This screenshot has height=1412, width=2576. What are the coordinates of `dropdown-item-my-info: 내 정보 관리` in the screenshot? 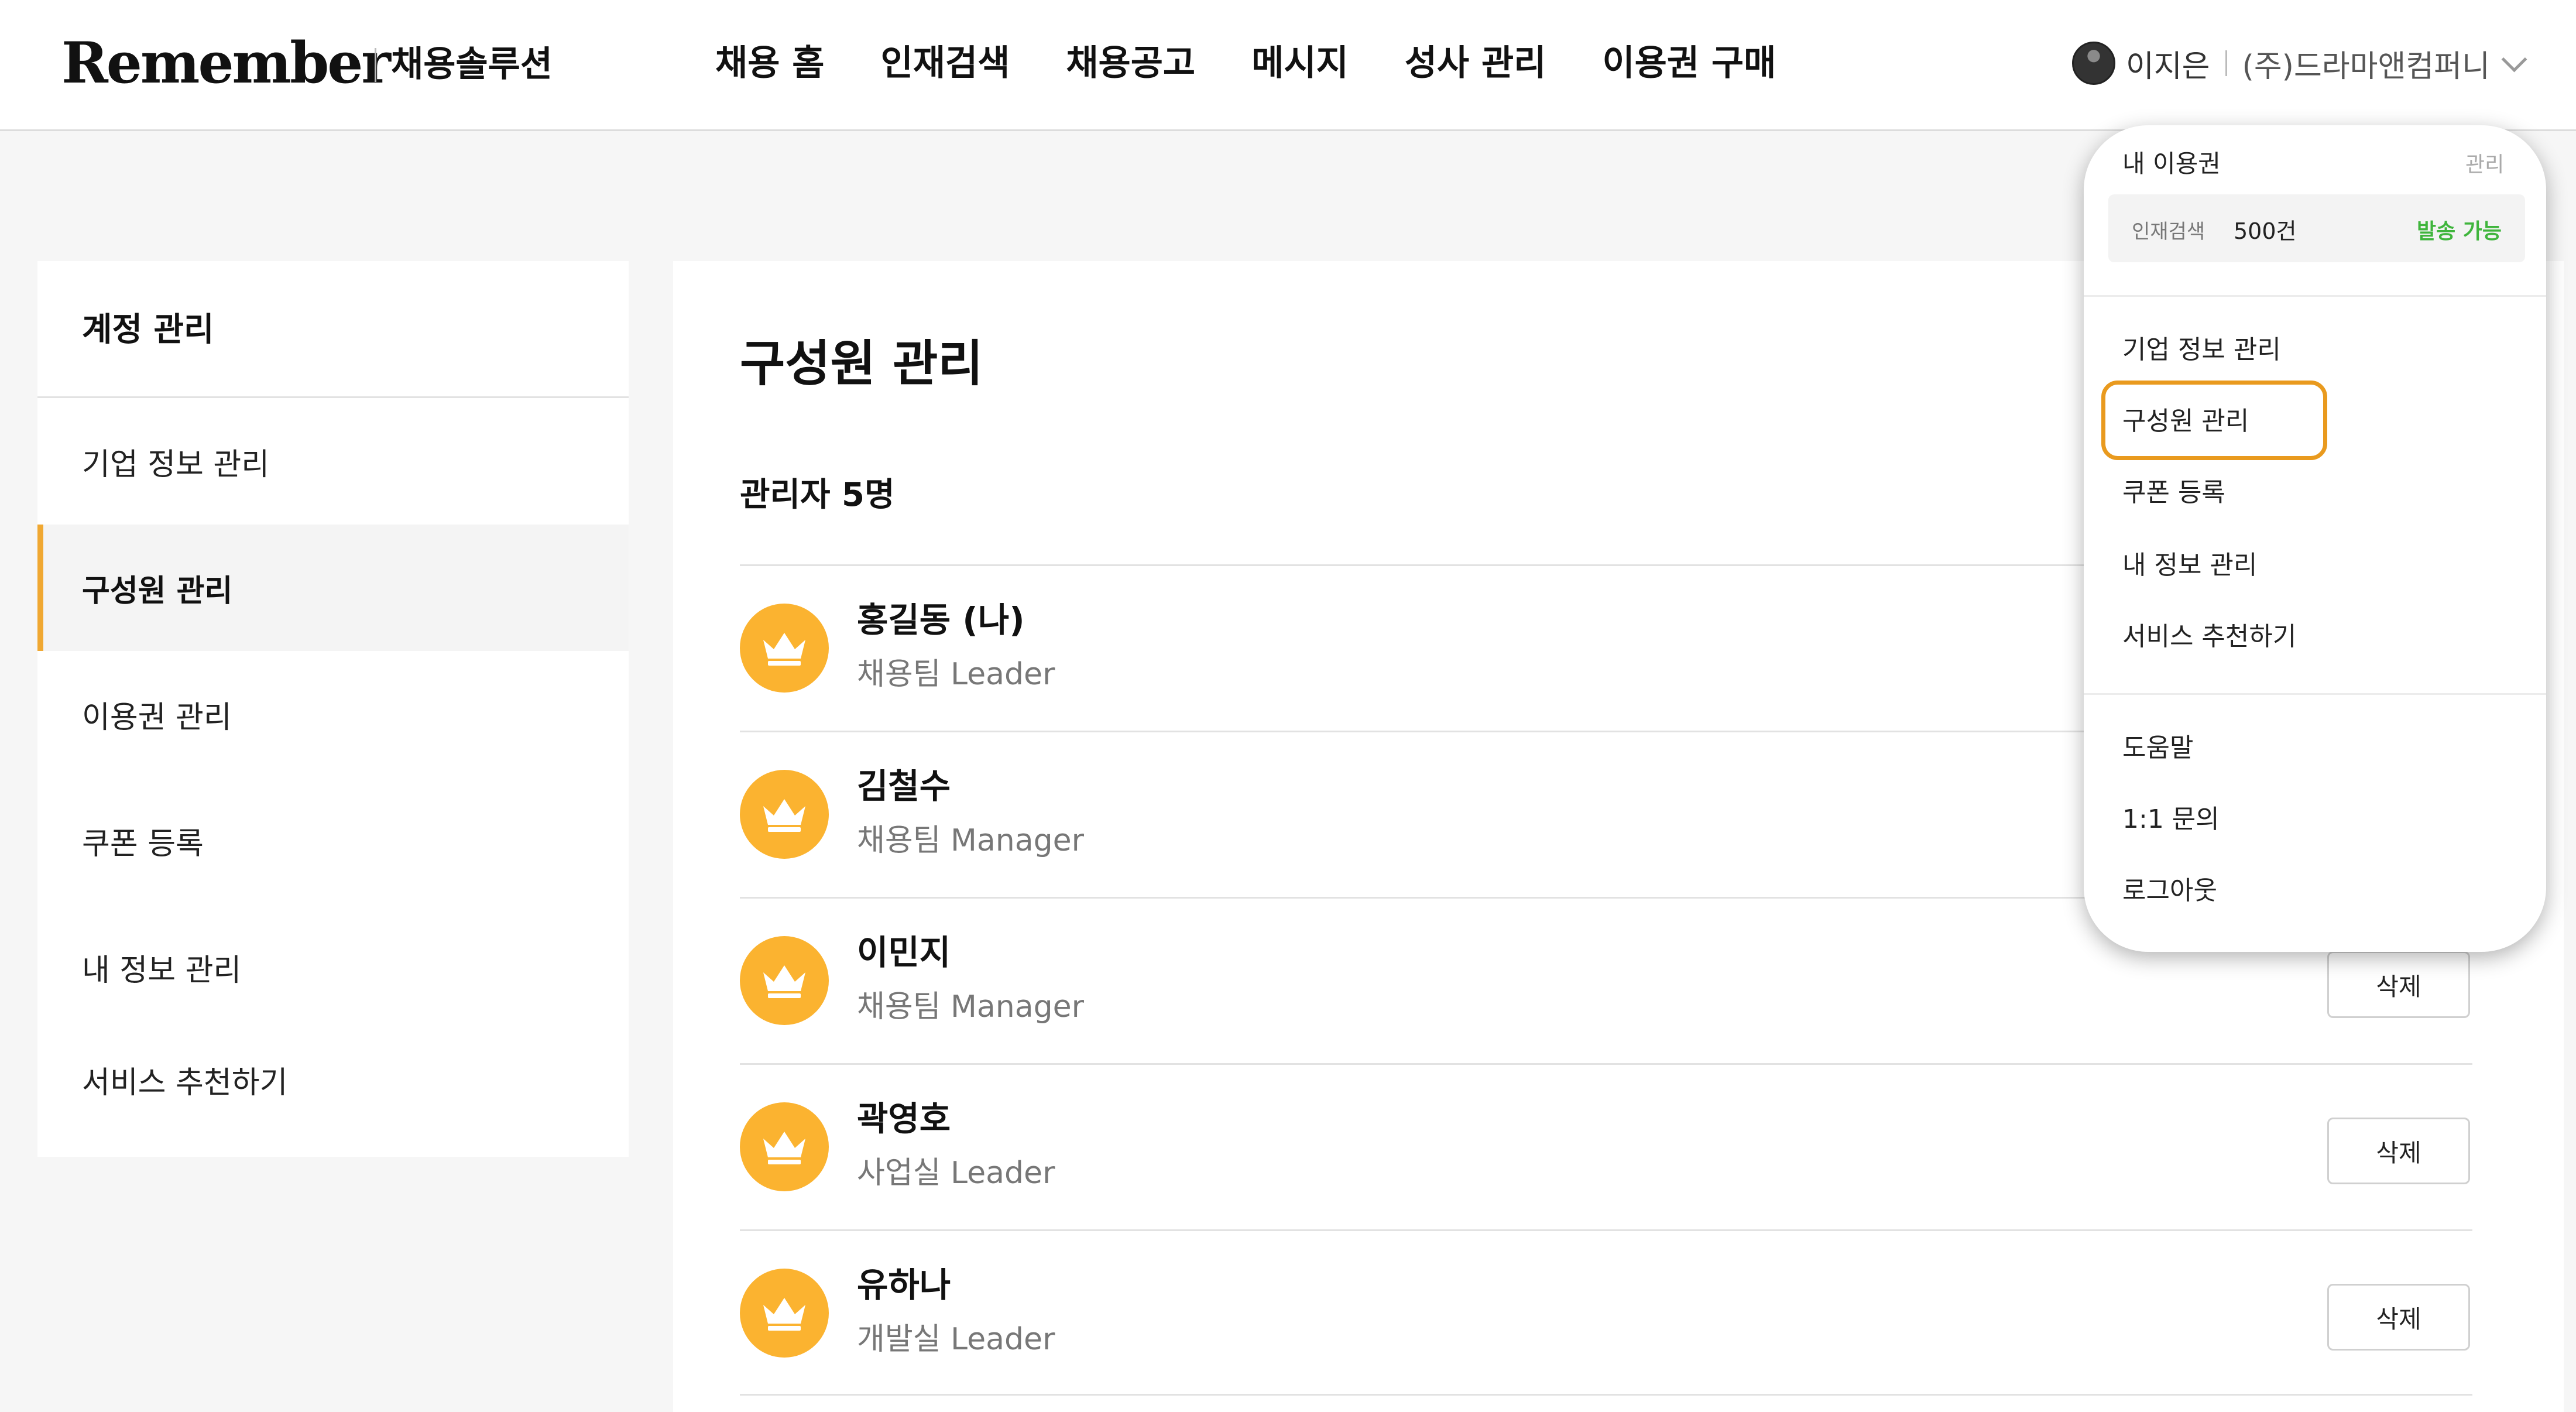 It's located at (2189, 565).